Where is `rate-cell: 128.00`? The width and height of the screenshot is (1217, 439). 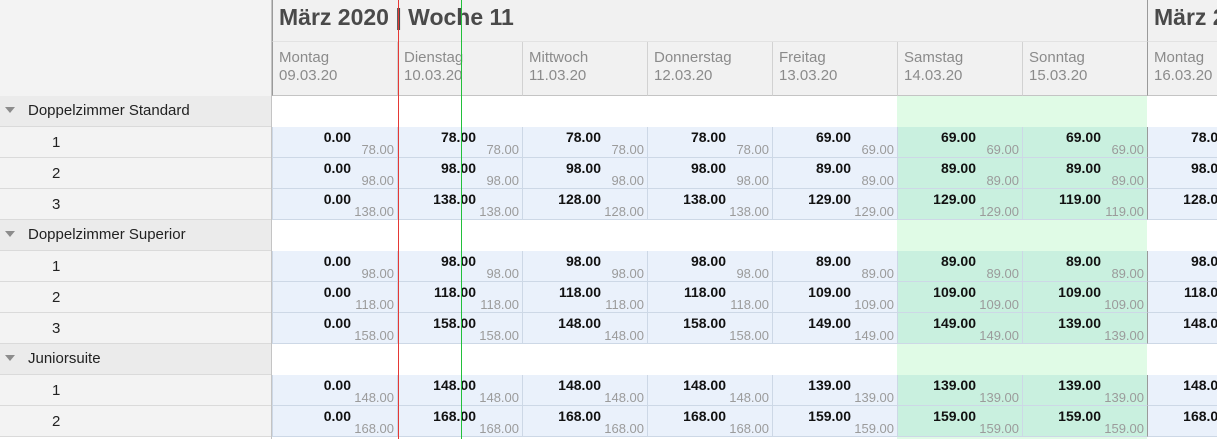
rate-cell: 128.00 is located at coordinates (1182, 204).